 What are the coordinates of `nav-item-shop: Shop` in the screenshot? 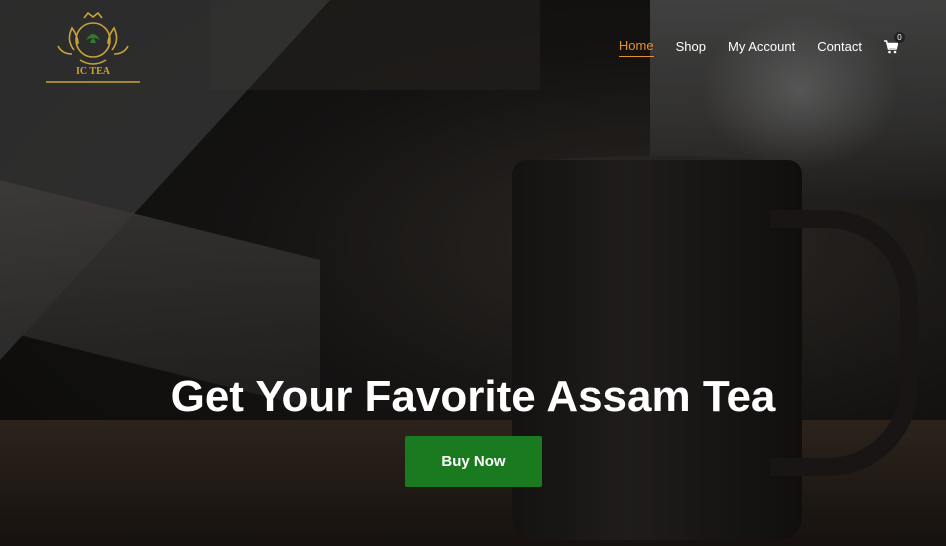 It's located at (691, 48).